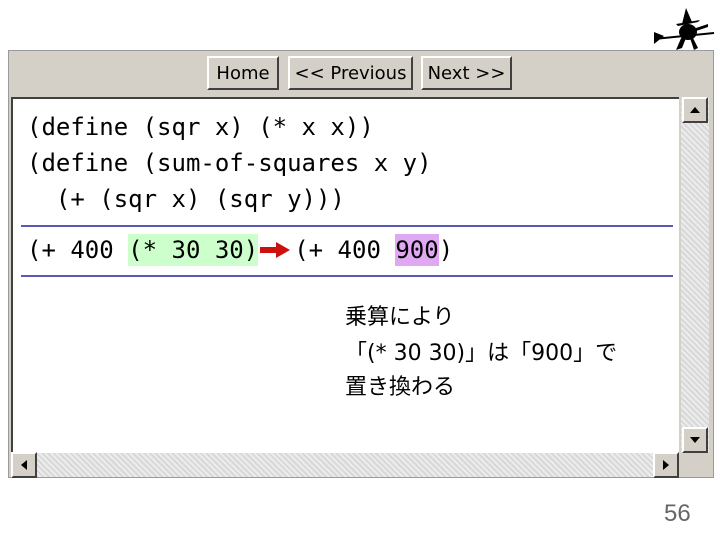 This screenshot has width=720, height=540. What do you see at coordinates (347, 226) in the screenshot?
I see `divider-top` at bounding box center [347, 226].